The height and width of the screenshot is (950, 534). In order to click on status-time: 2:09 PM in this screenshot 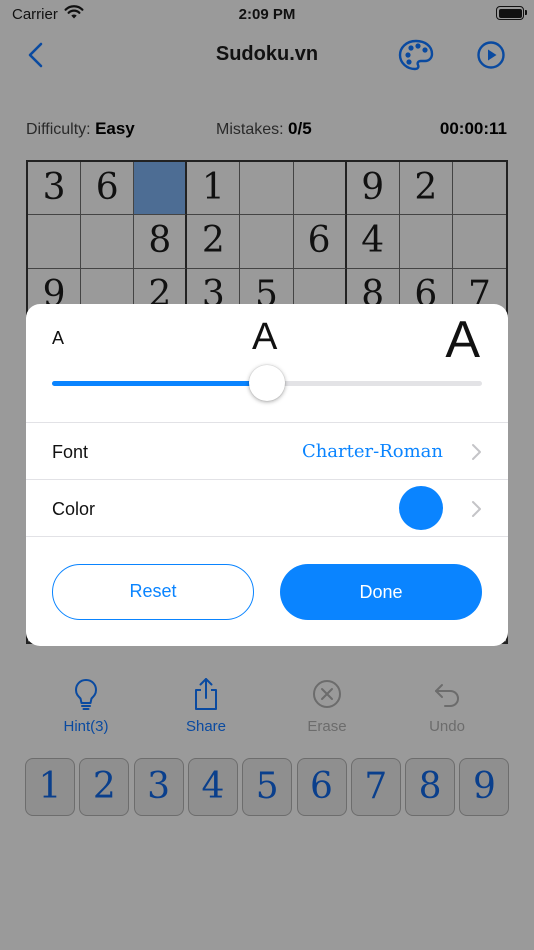, I will do `click(267, 14)`.